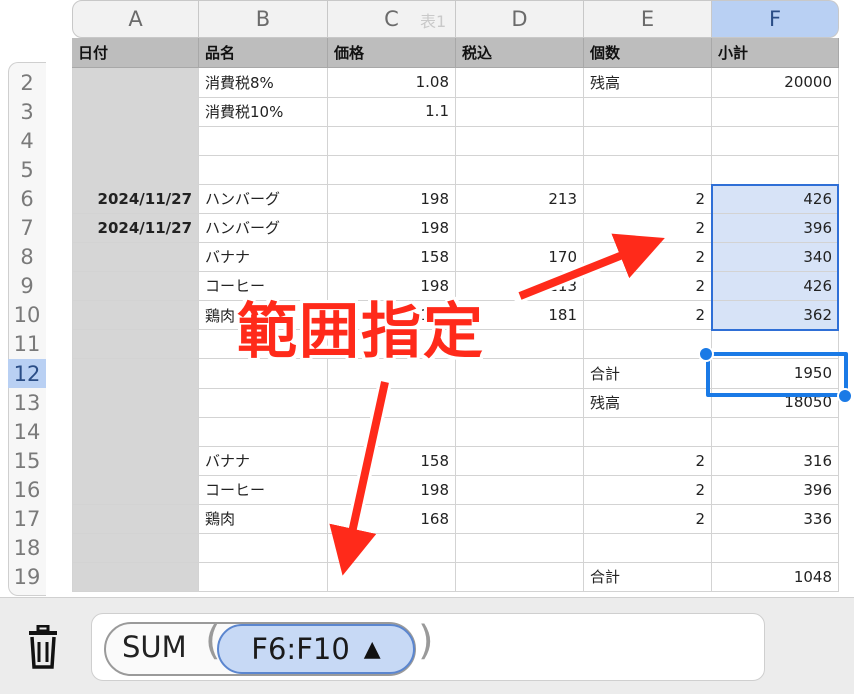 Image resolution: width=854 pixels, height=694 pixels. What do you see at coordinates (135, 548) in the screenshot?
I see `cell-a18` at bounding box center [135, 548].